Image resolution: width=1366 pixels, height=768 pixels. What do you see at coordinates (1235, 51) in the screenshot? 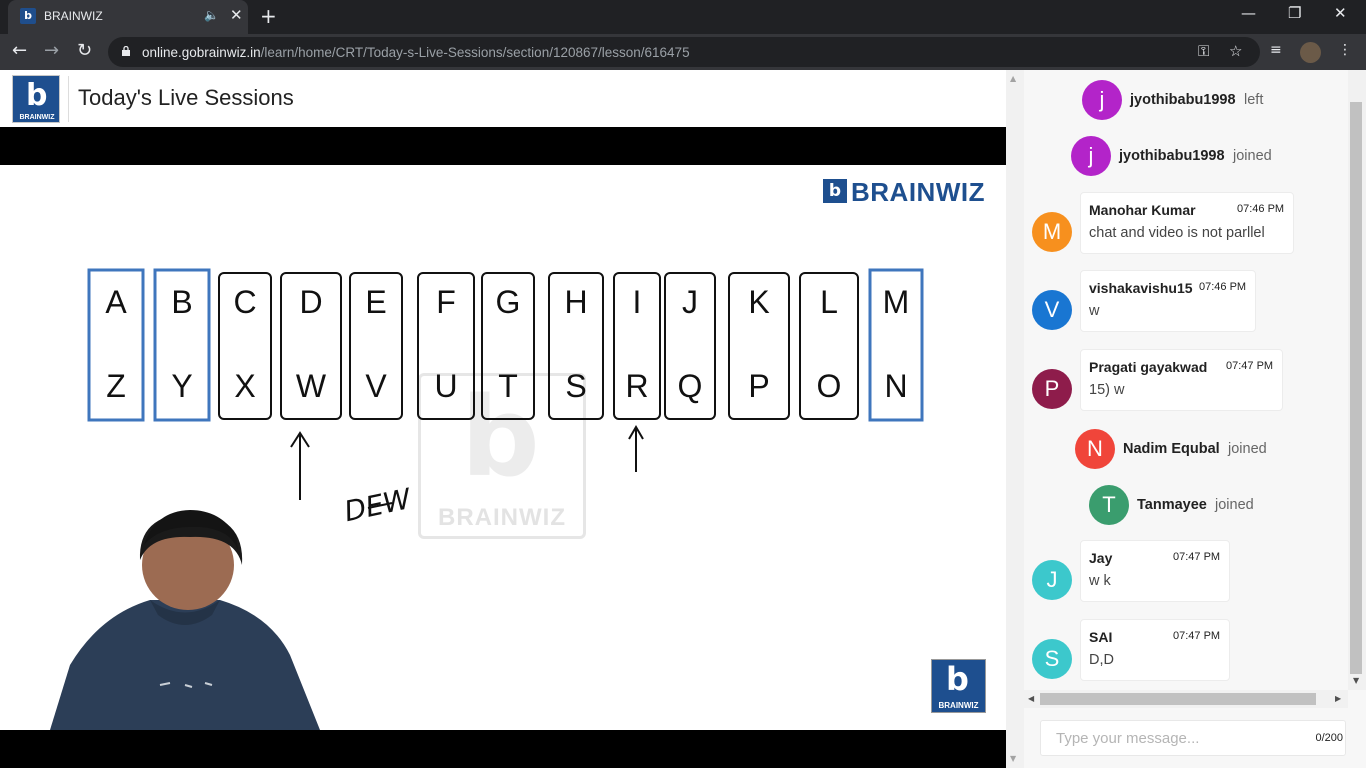
I see `star-icon: ☆` at bounding box center [1235, 51].